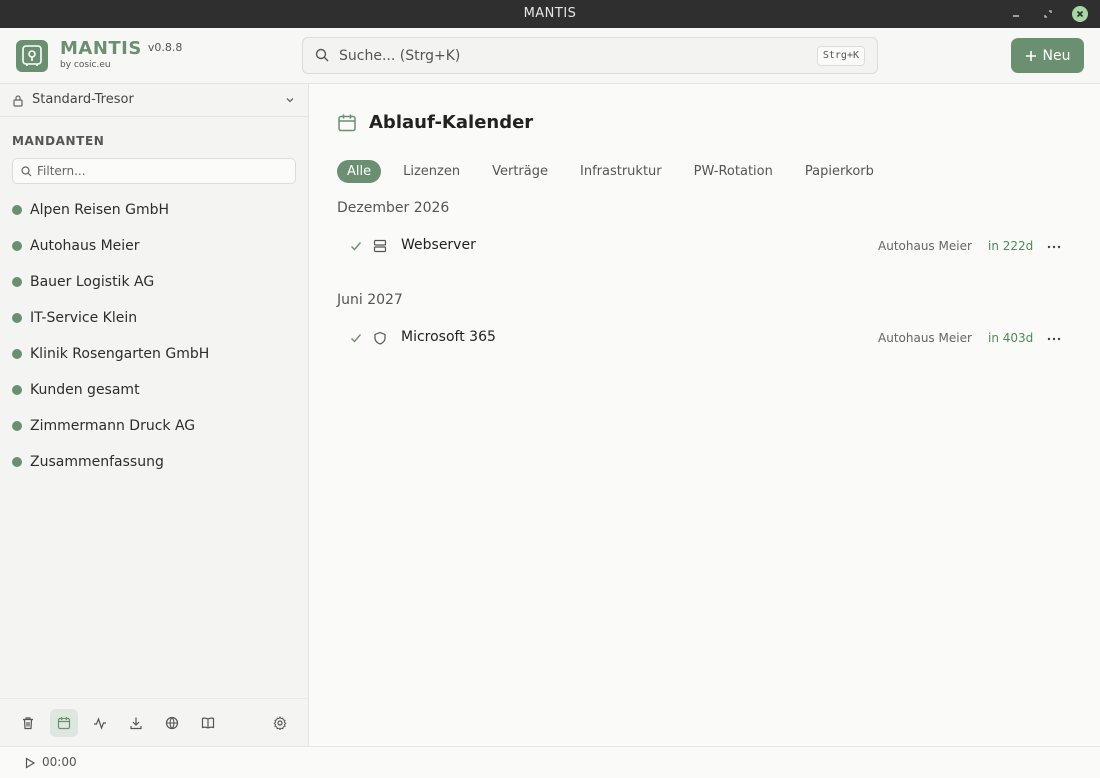 This screenshot has width=1100, height=778. Describe the element at coordinates (707, 247) in the screenshot. I see `expiry-row: Webserver Autohaus Meier in 222d` at that location.